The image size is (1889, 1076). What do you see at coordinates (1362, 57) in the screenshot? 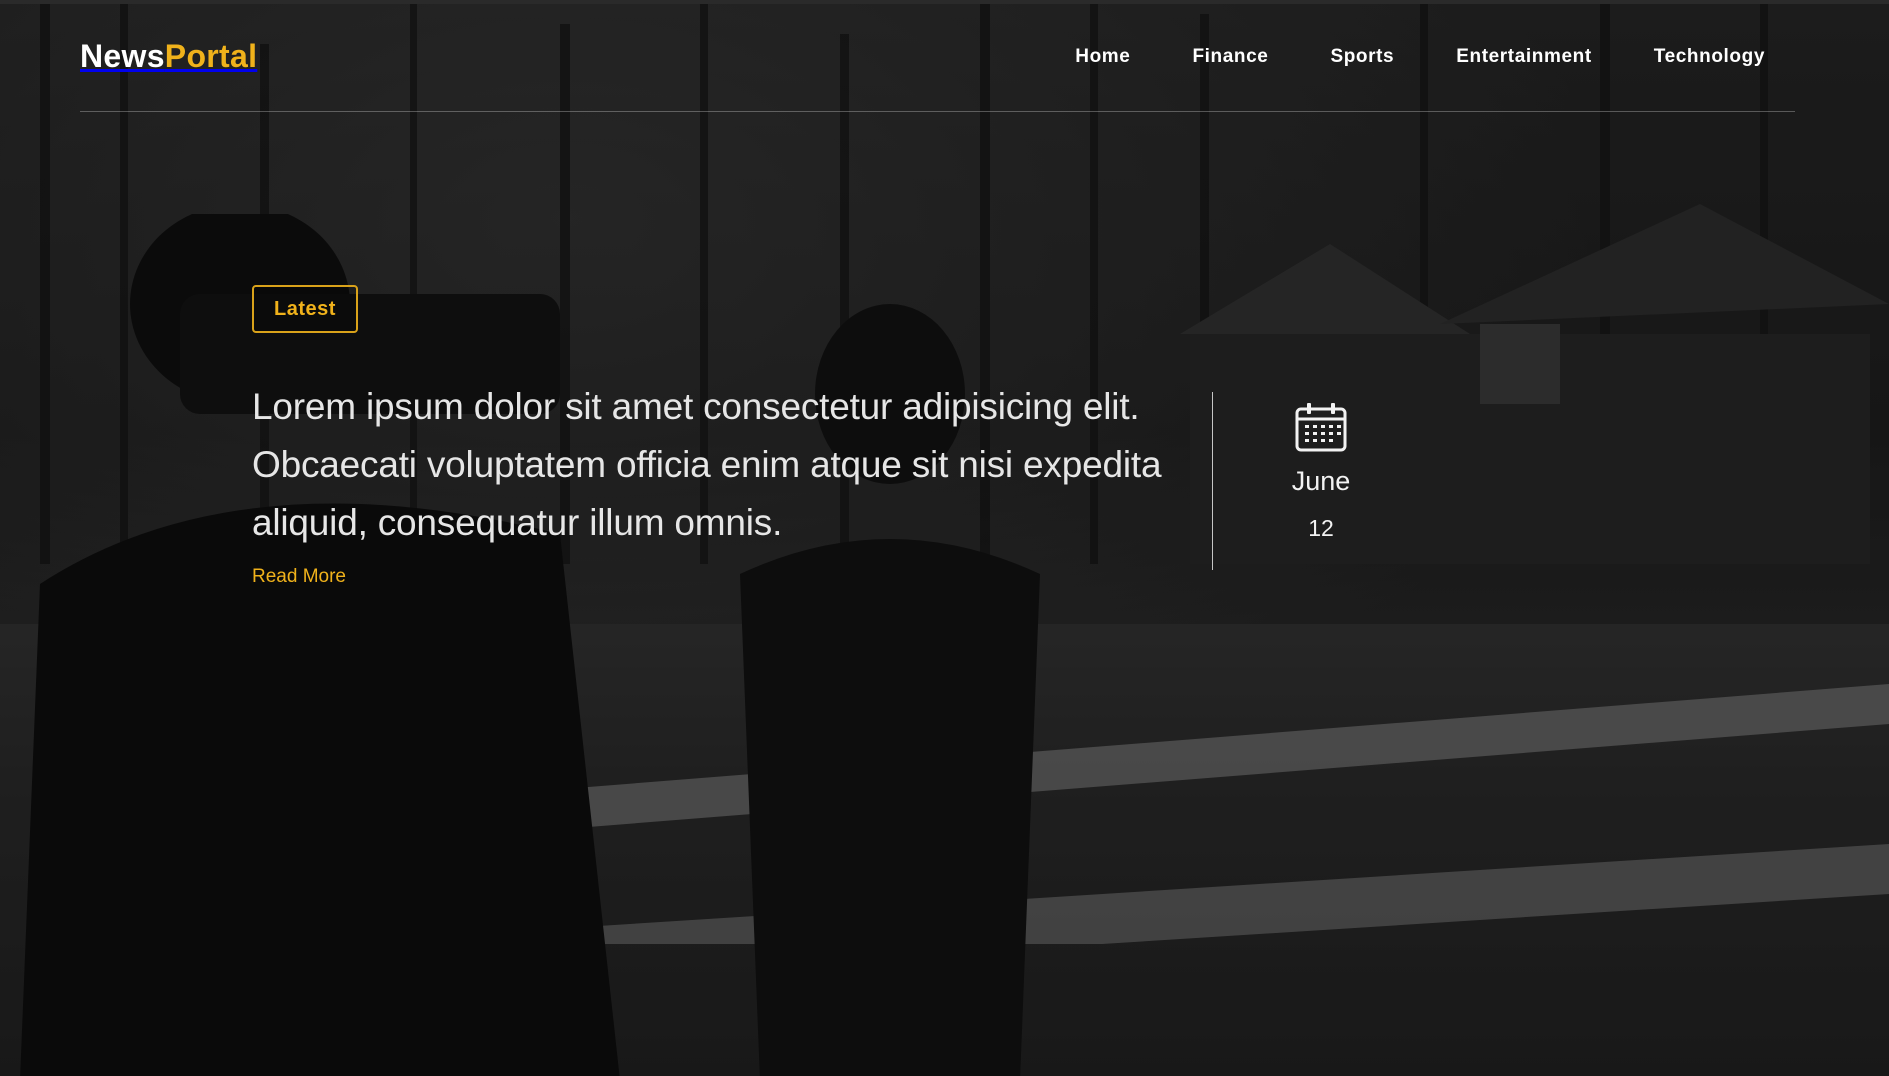
I see `nav-sports: Sports` at bounding box center [1362, 57].